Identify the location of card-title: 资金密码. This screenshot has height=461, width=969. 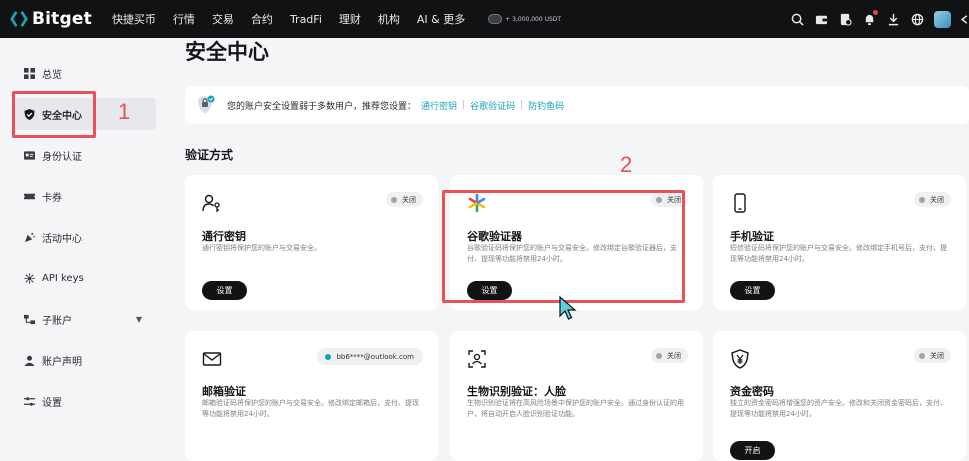
(752, 391).